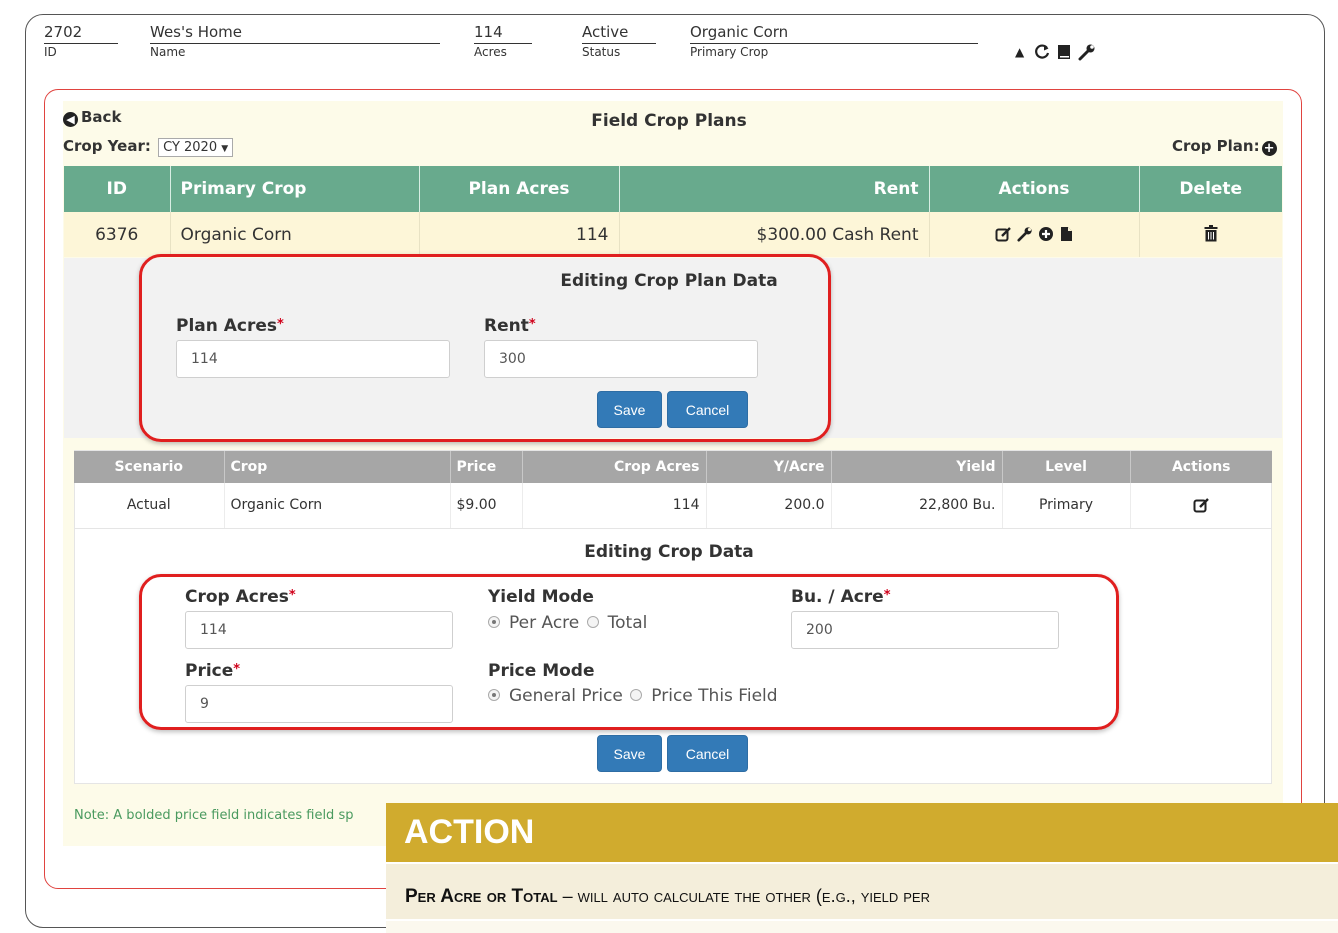 The image size is (1338, 933). What do you see at coordinates (862, 832) in the screenshot?
I see `callout-heading: ACTION` at bounding box center [862, 832].